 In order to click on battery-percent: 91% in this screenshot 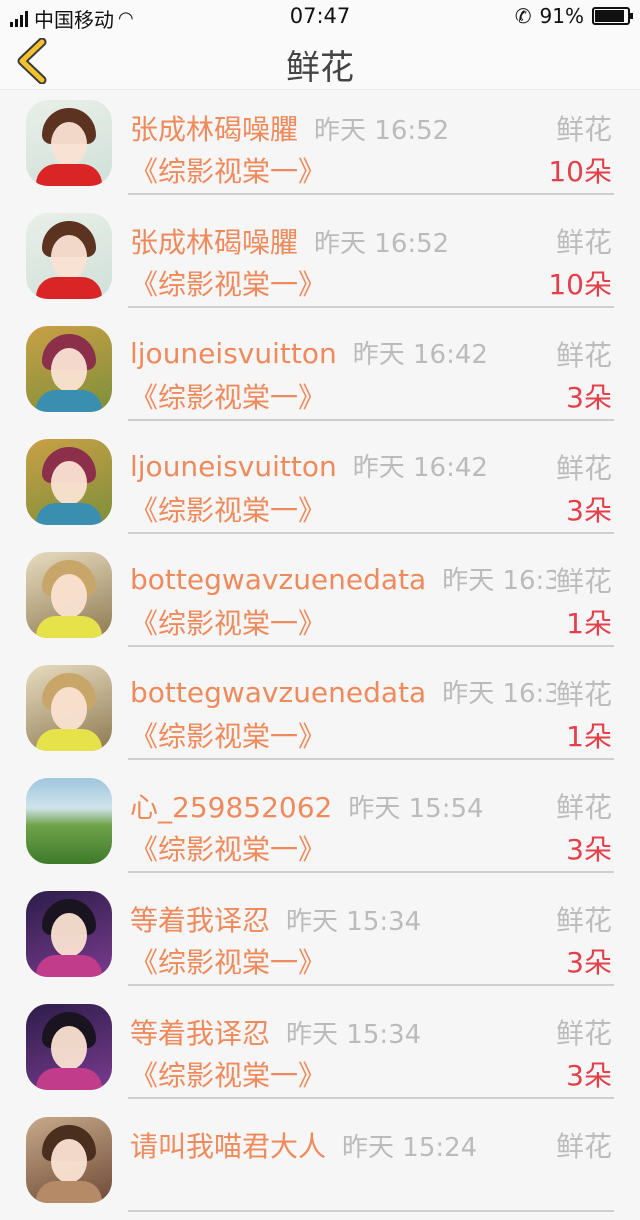, I will do `click(561, 16)`.